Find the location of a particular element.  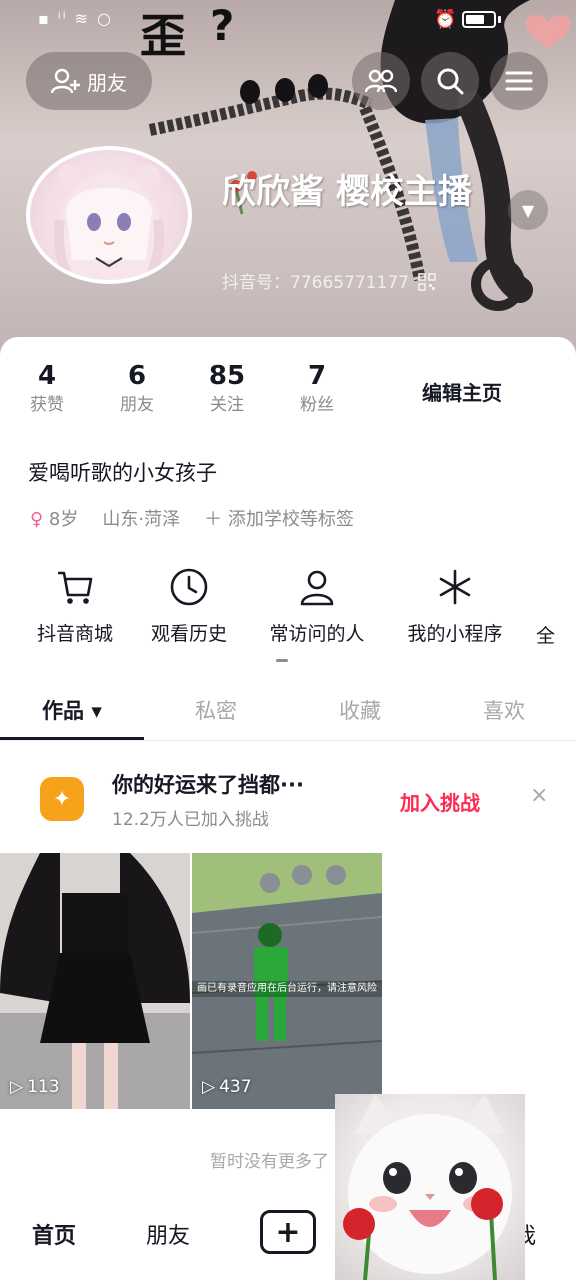

stat-likes-value: 4 is located at coordinates (47, 376).